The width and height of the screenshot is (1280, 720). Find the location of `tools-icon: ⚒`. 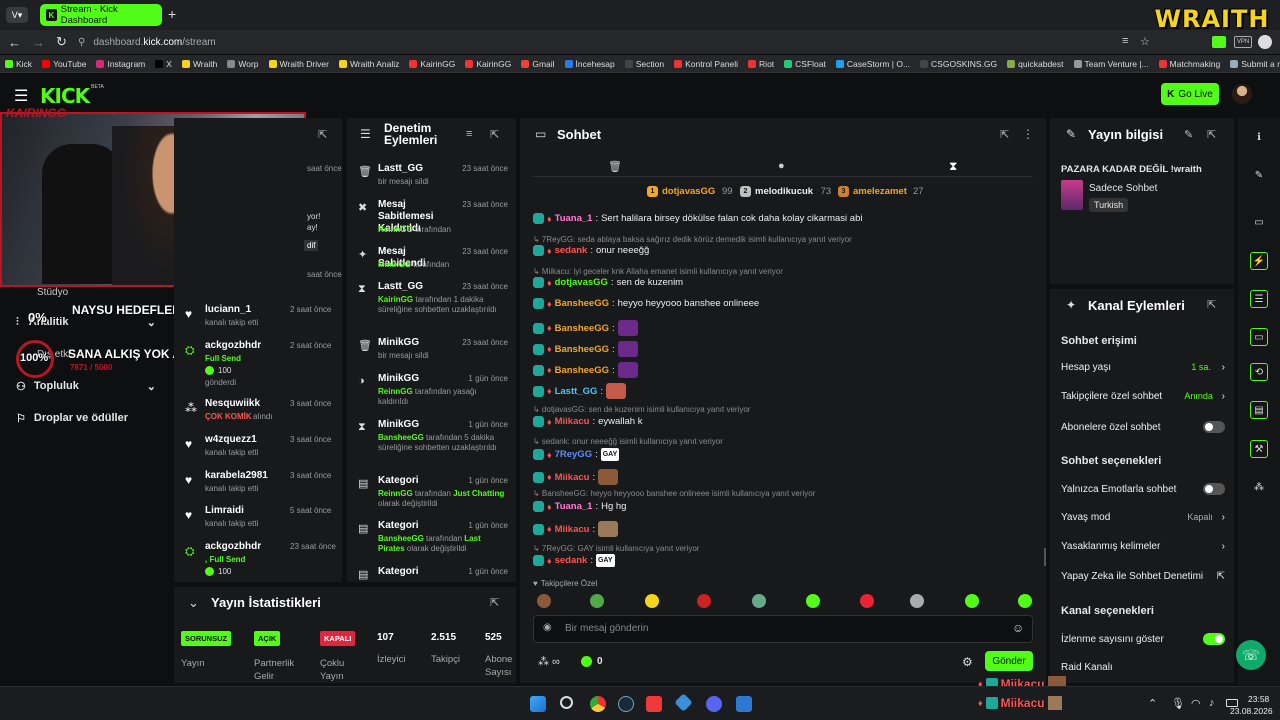

tools-icon: ⚒ is located at coordinates (1259, 449).